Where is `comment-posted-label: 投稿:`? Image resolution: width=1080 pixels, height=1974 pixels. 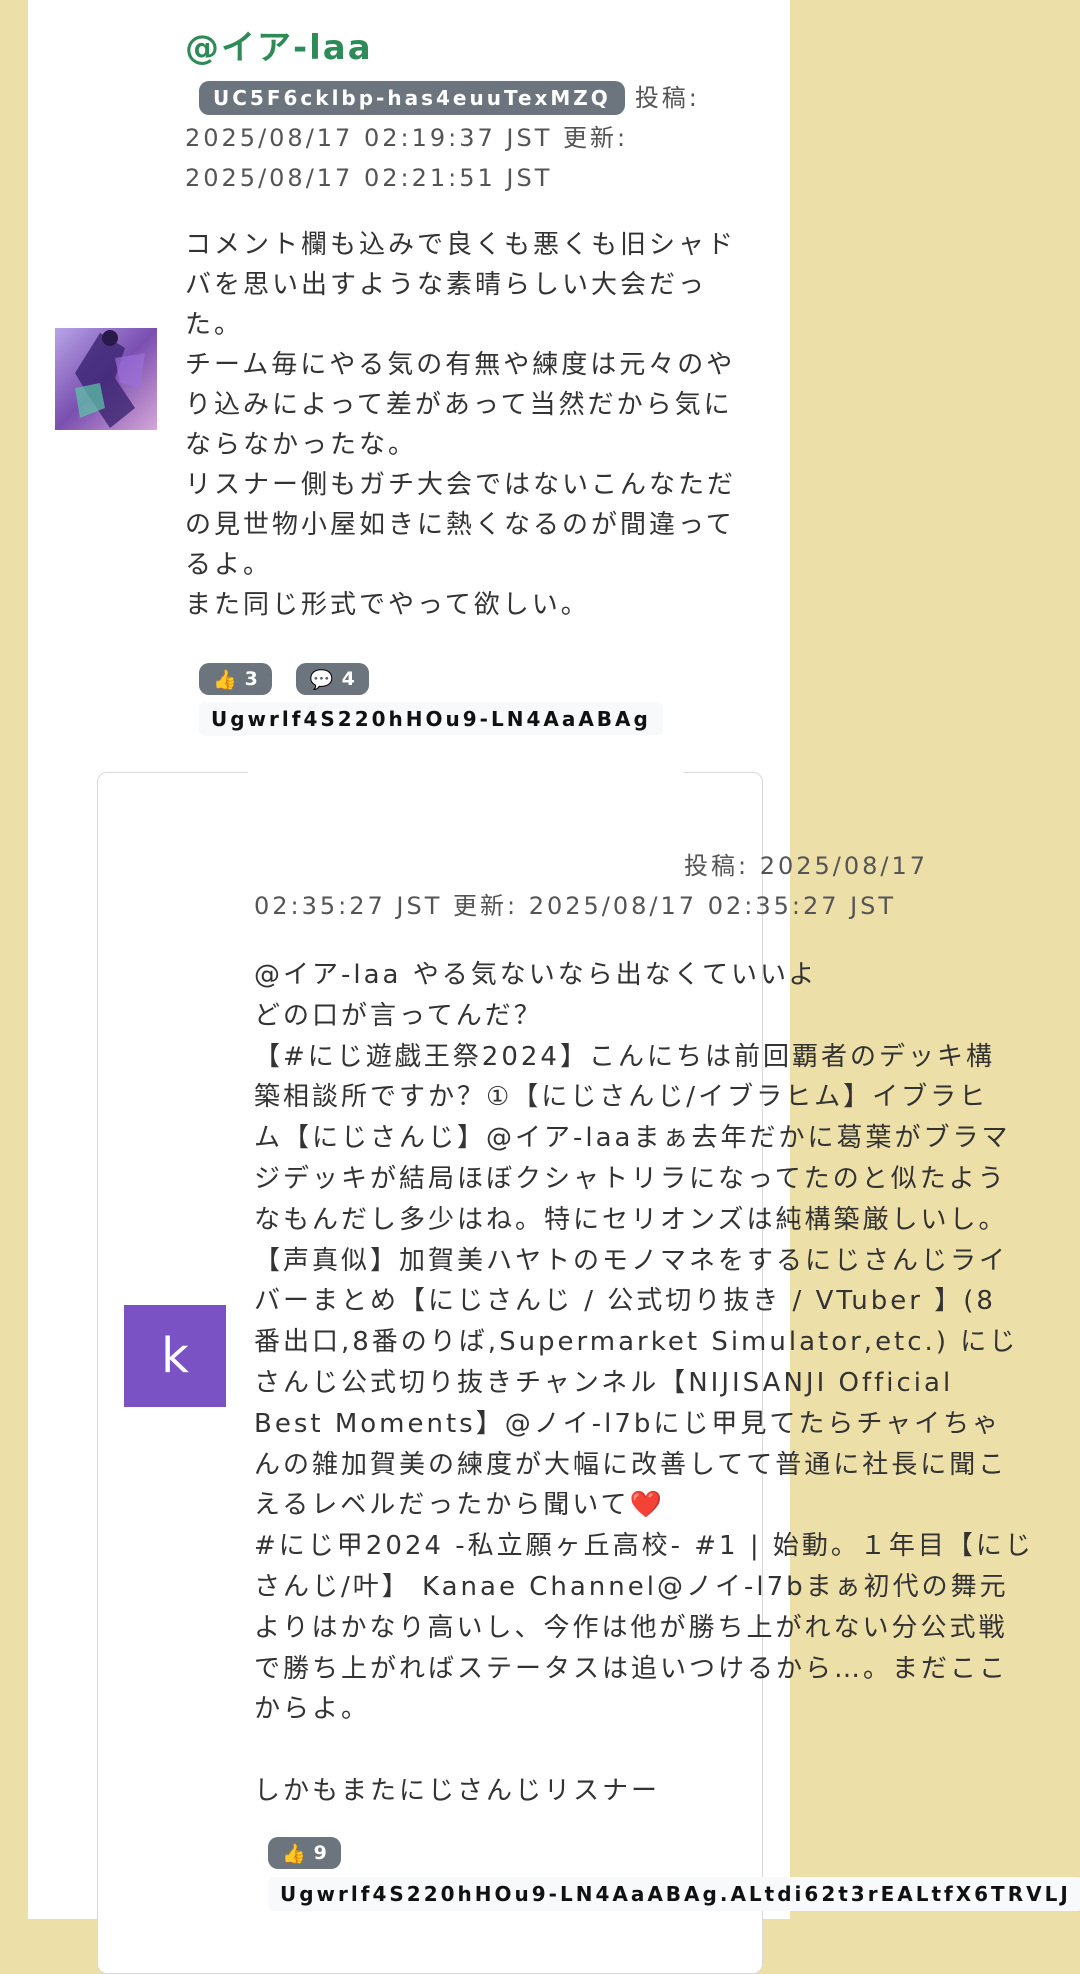 comment-posted-label: 投稿: is located at coordinates (667, 98).